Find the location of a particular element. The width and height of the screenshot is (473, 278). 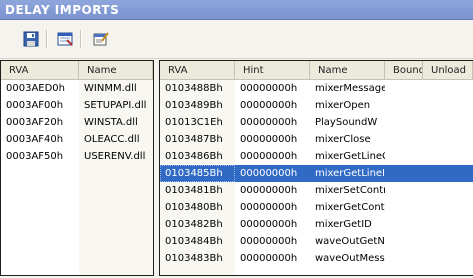

rva-cell: 0003AED0h is located at coordinates (36, 88).